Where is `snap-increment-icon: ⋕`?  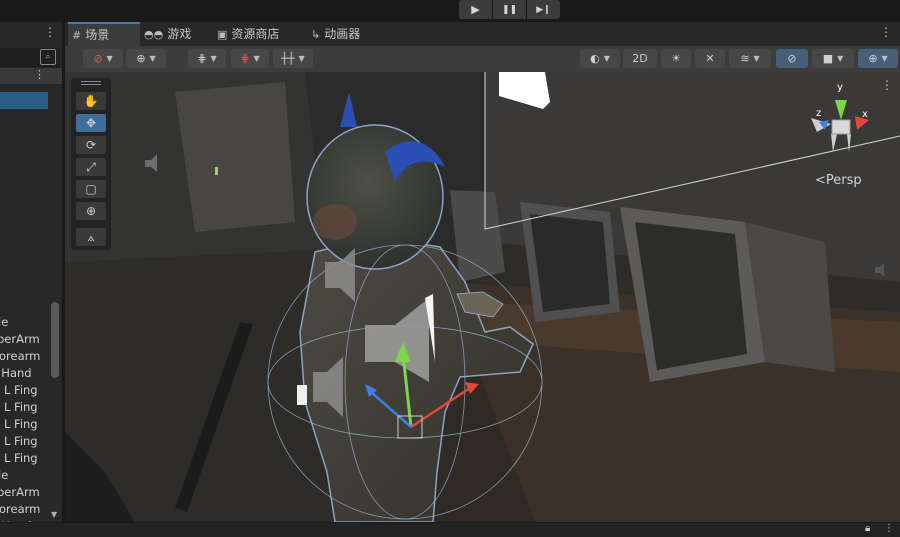 snap-increment-icon: ⋕ is located at coordinates (245, 58).